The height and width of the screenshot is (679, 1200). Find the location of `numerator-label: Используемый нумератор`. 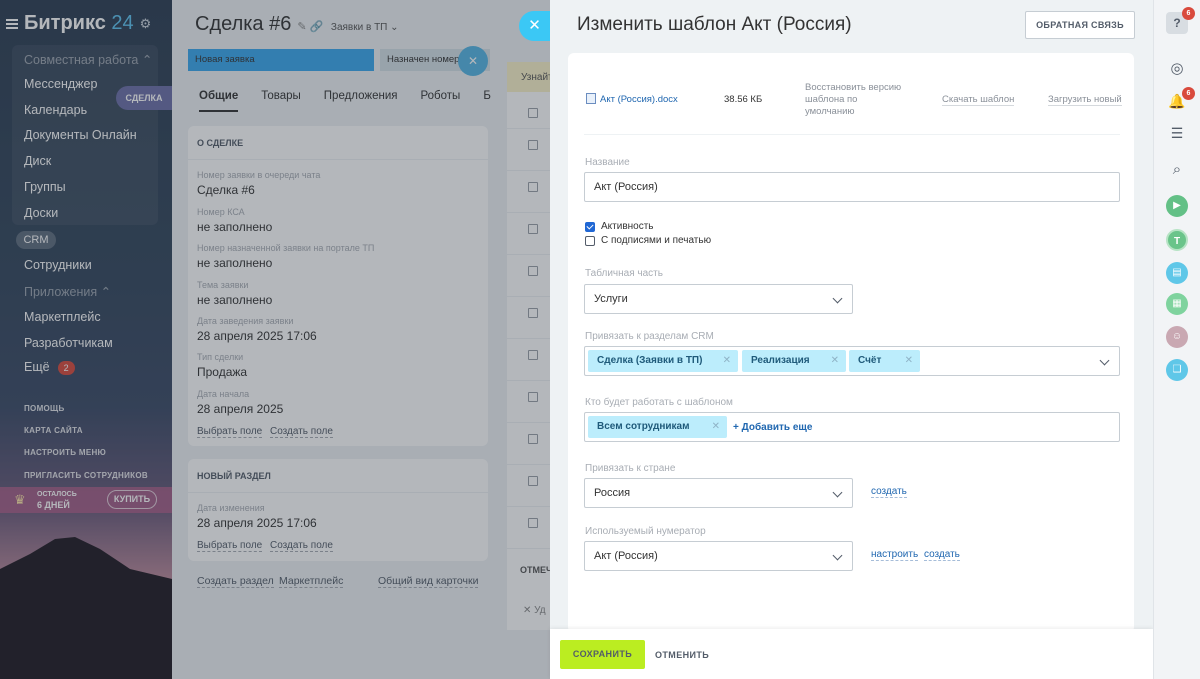

numerator-label: Используемый нумератор is located at coordinates (645, 531).